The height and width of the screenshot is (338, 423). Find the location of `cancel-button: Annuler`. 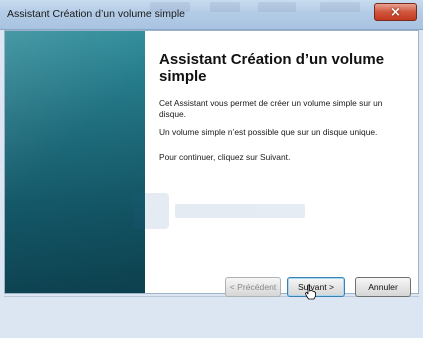

cancel-button: Annuler is located at coordinates (383, 287).